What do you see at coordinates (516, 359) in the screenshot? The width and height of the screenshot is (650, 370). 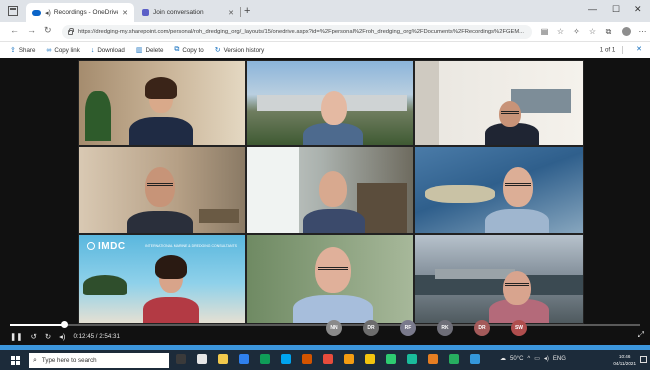 I see `weather-temp: 50°C` at bounding box center [516, 359].